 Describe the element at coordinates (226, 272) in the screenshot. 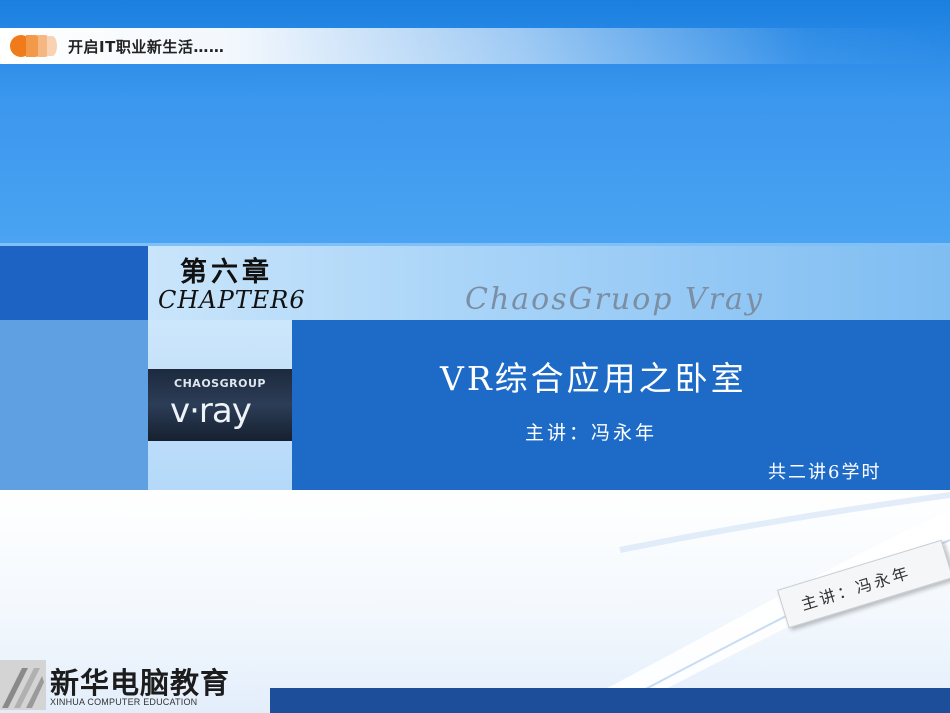

I see `chapter-title: 第六章` at that location.